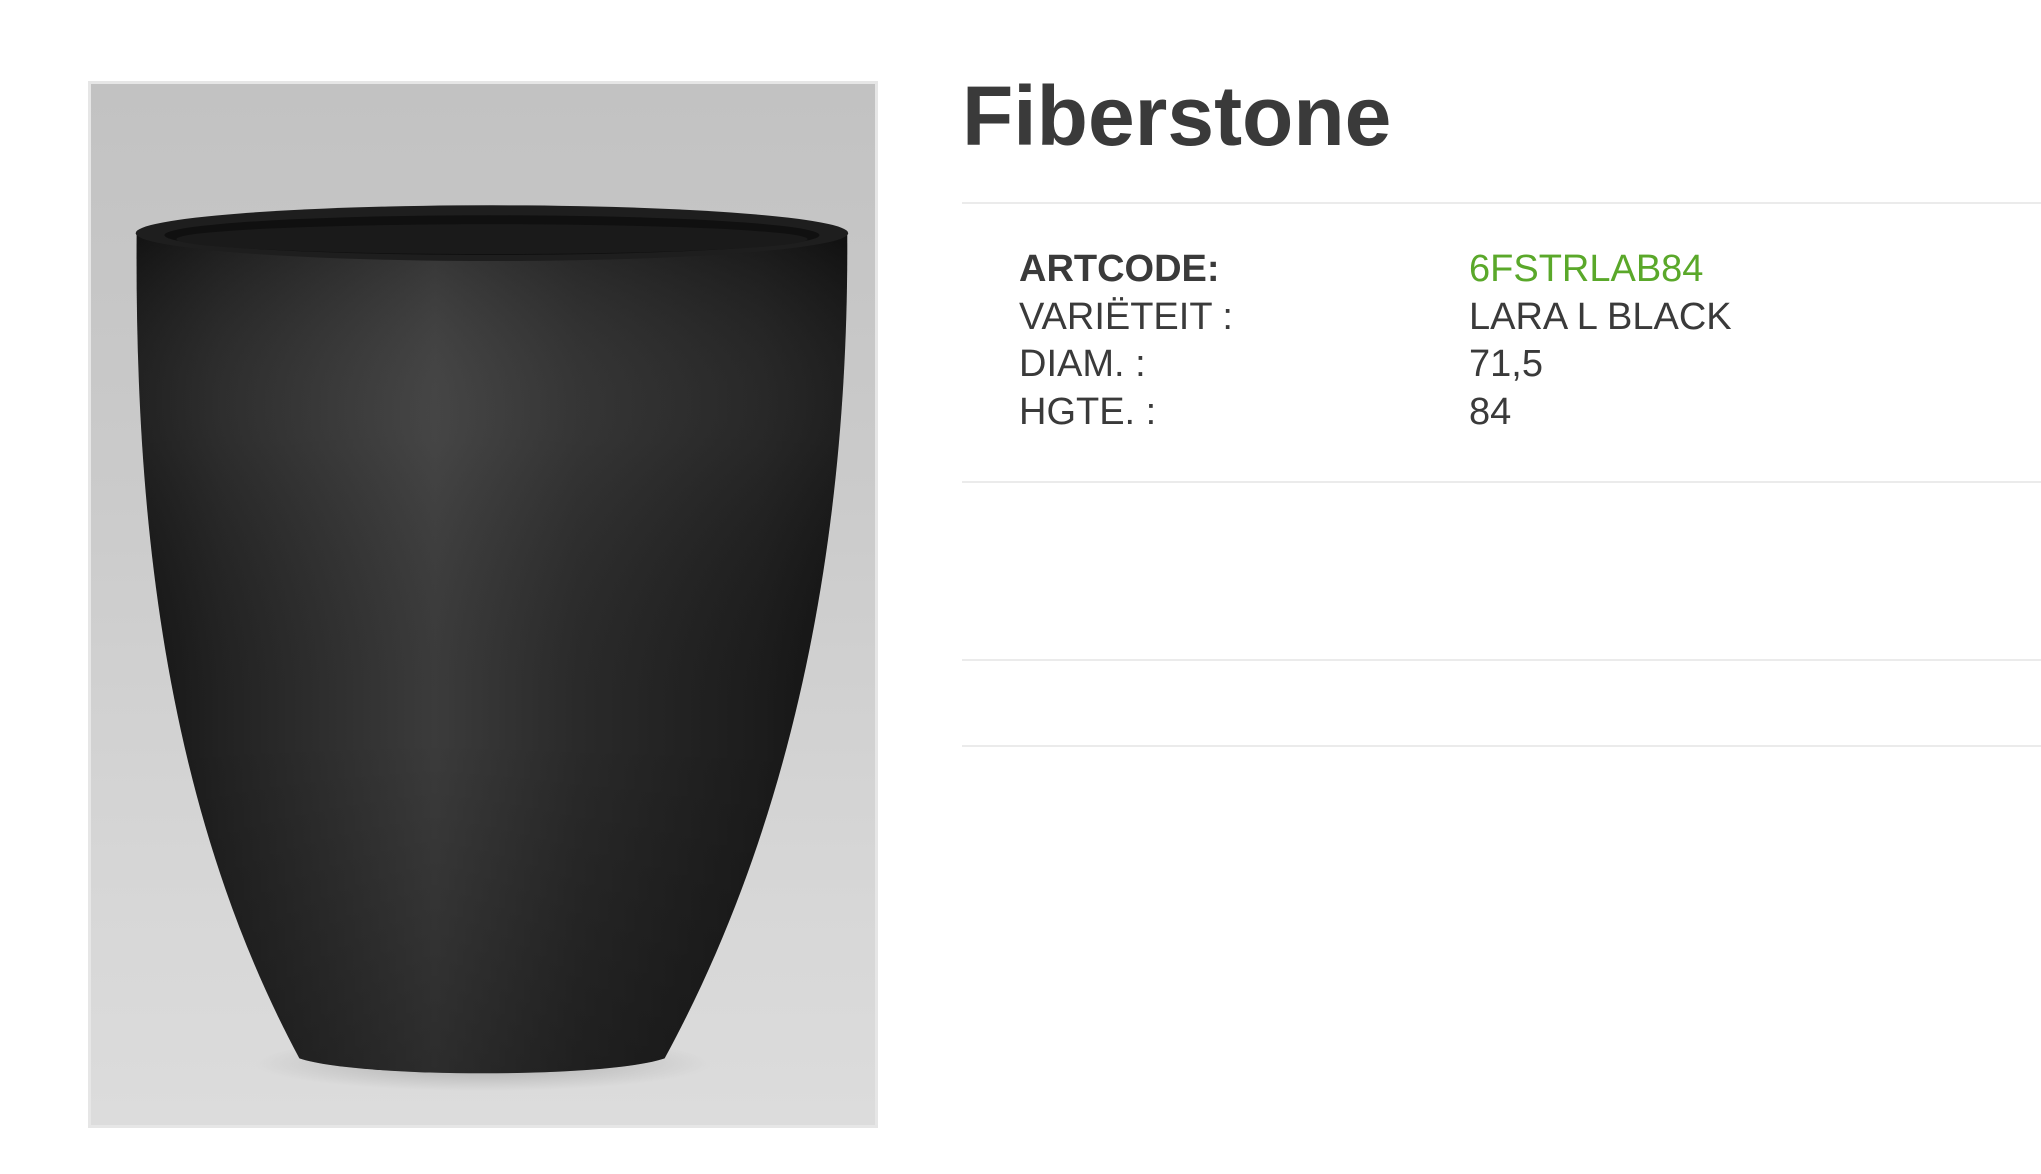 This screenshot has height=1174, width=2041. What do you see at coordinates (1119, 269) in the screenshot?
I see `spec-label: ARTCODE:` at bounding box center [1119, 269].